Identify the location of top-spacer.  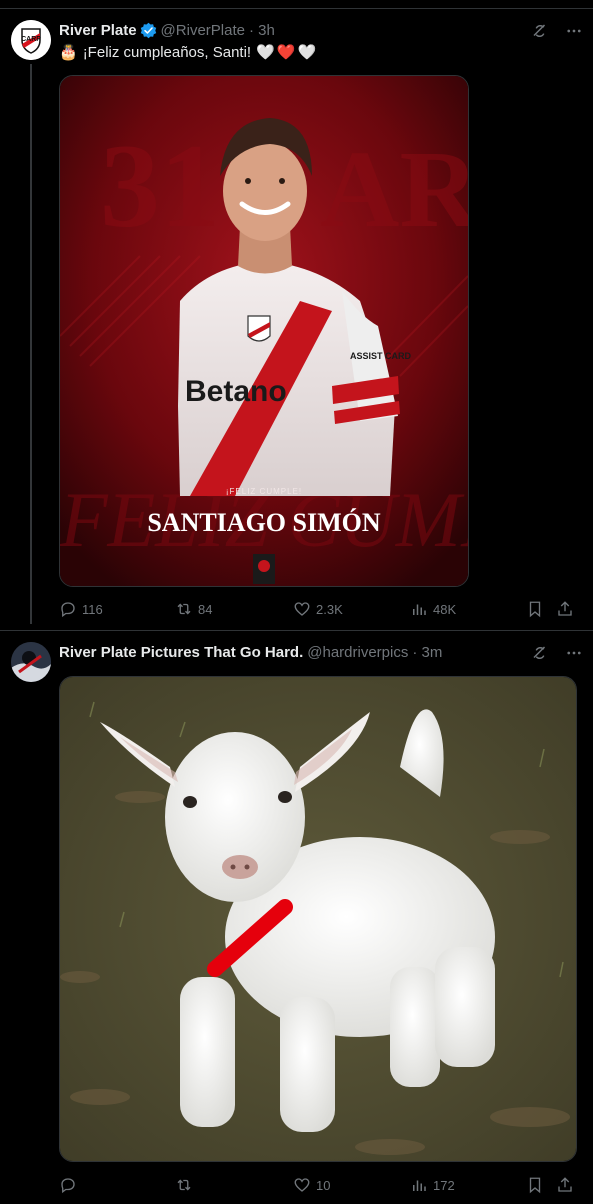
(296, 4).